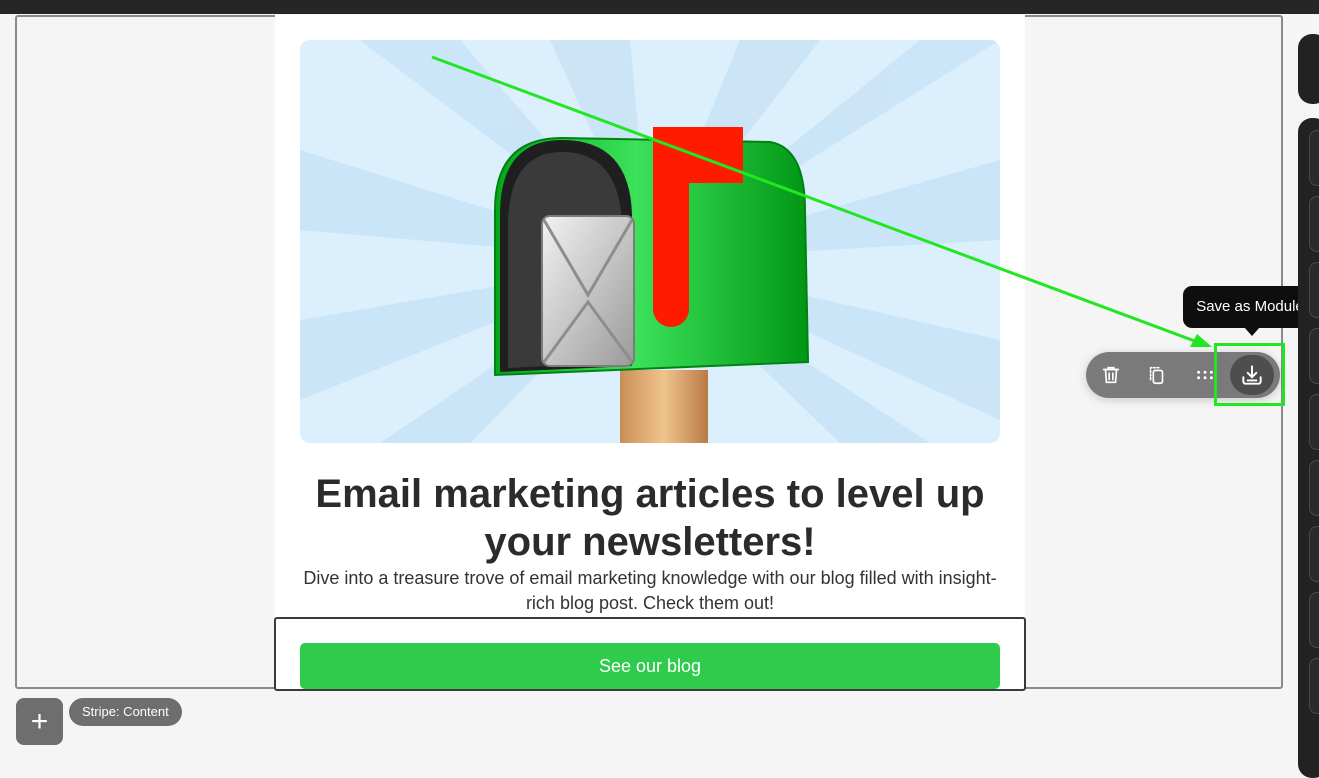  What do you see at coordinates (659, 7) in the screenshot?
I see `top-bar` at bounding box center [659, 7].